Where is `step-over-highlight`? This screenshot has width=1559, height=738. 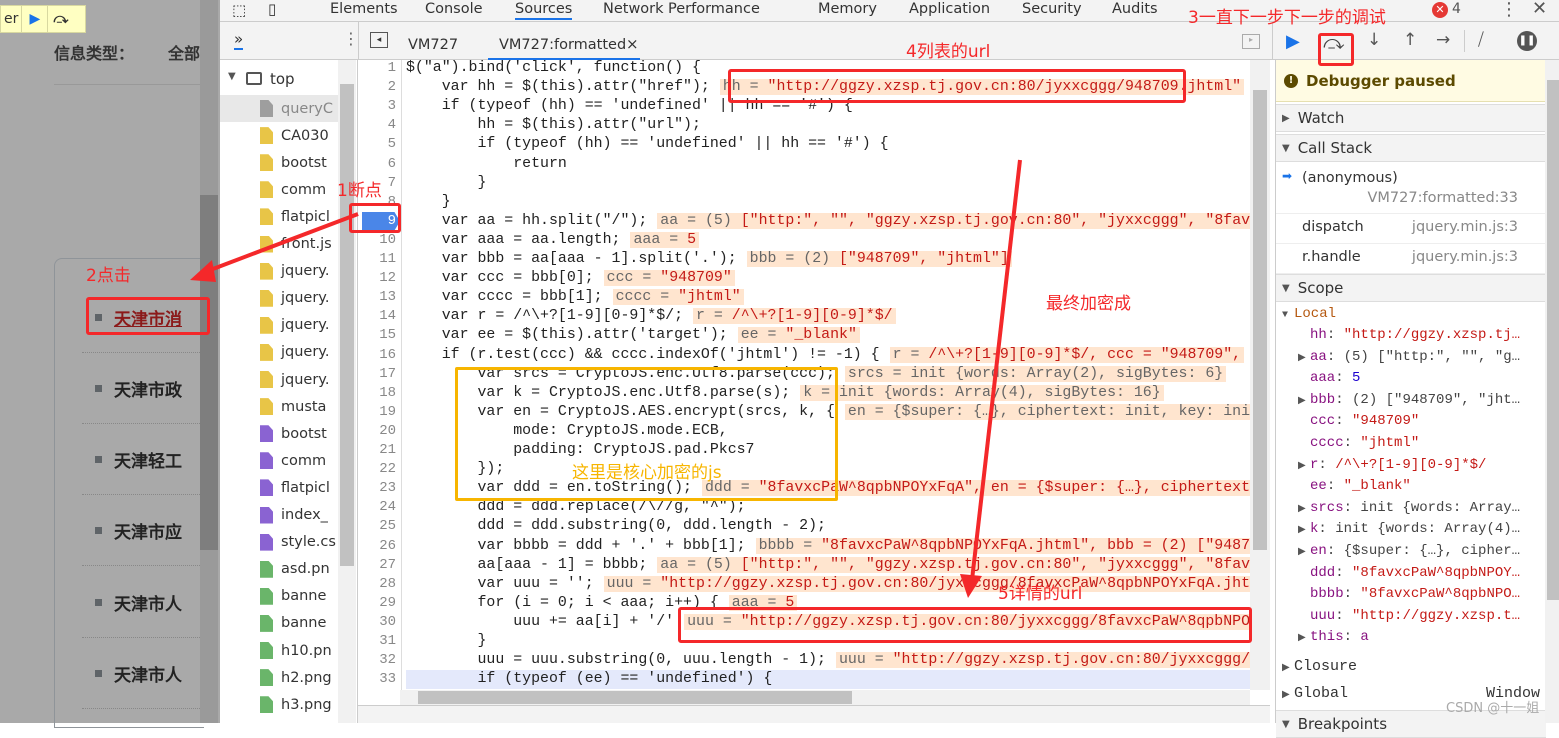 step-over-highlight is located at coordinates (1336, 49).